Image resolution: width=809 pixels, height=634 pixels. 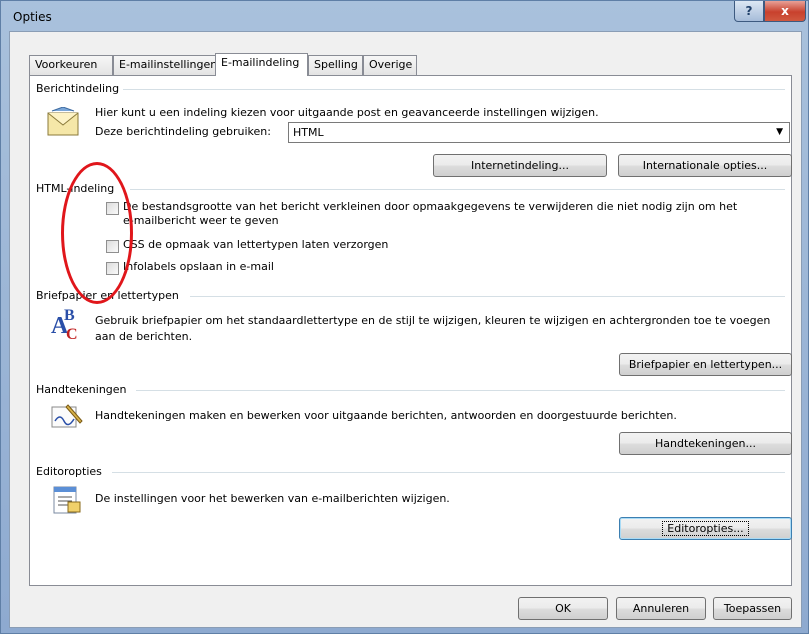 I want to click on reduce-size-label-line2: e-mailbericht weer te geven, so click(x=201, y=220).